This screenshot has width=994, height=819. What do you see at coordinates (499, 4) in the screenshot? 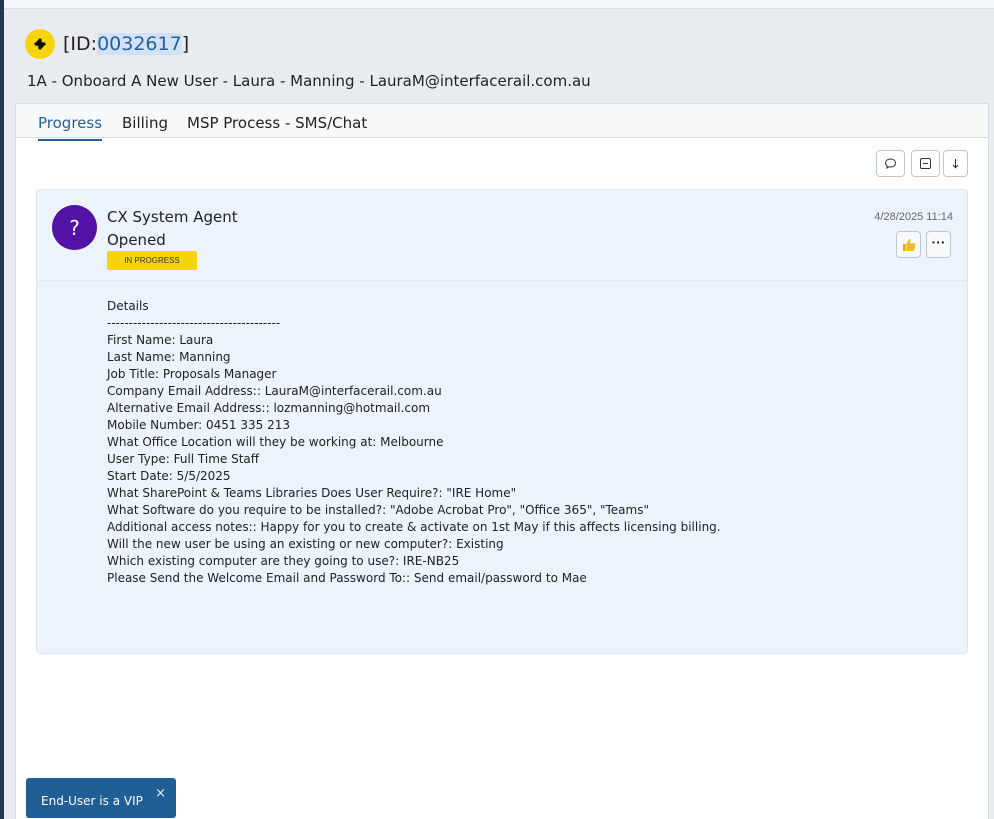
I see `top-bar` at bounding box center [499, 4].